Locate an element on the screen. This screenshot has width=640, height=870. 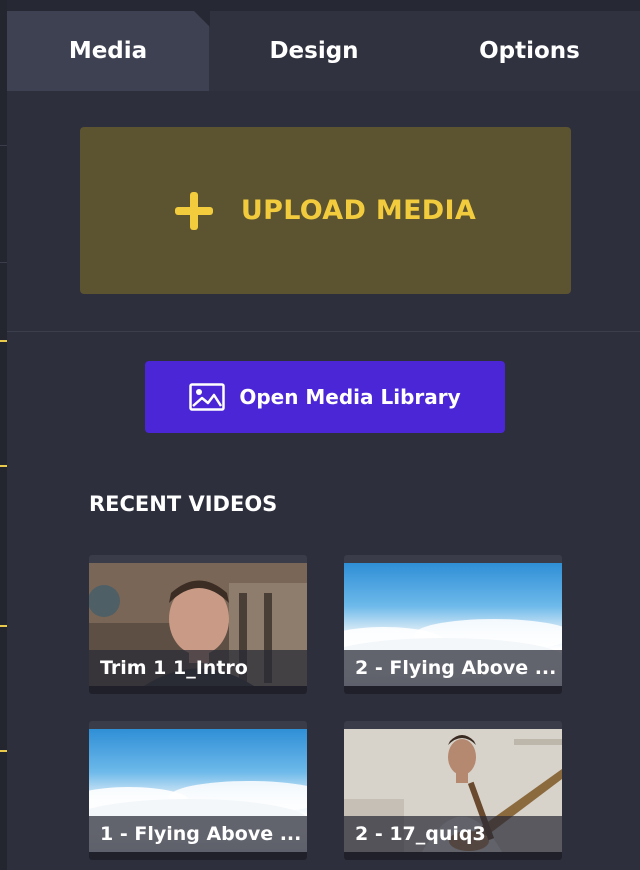
tab-design: Design is located at coordinates (314, 51).